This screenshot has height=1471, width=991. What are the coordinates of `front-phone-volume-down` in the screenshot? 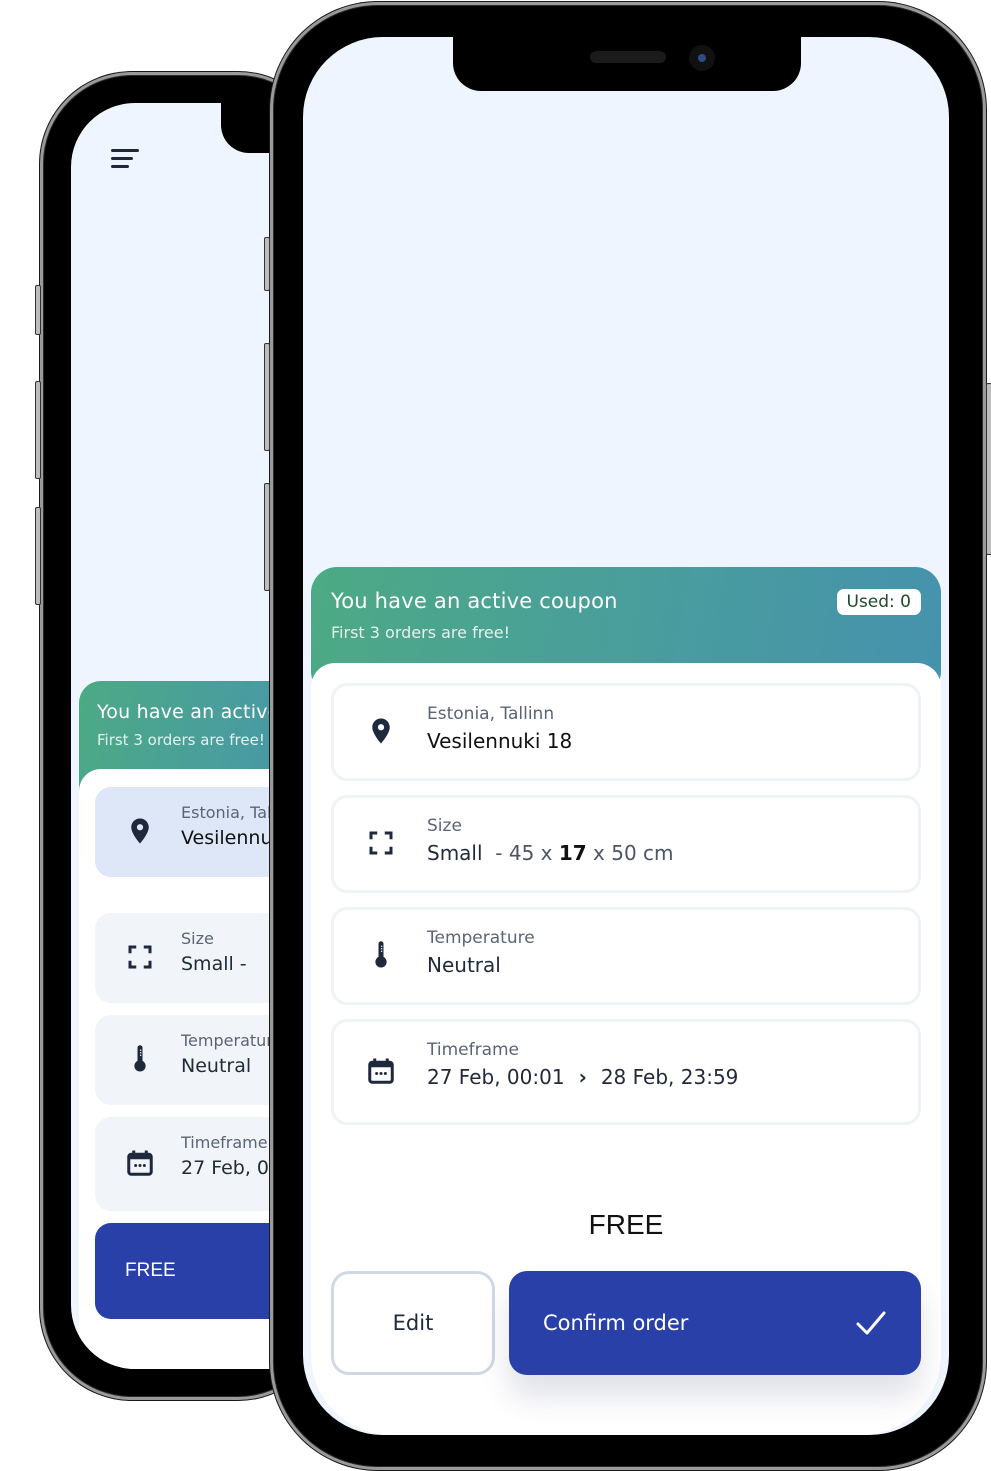 It's located at (267, 397).